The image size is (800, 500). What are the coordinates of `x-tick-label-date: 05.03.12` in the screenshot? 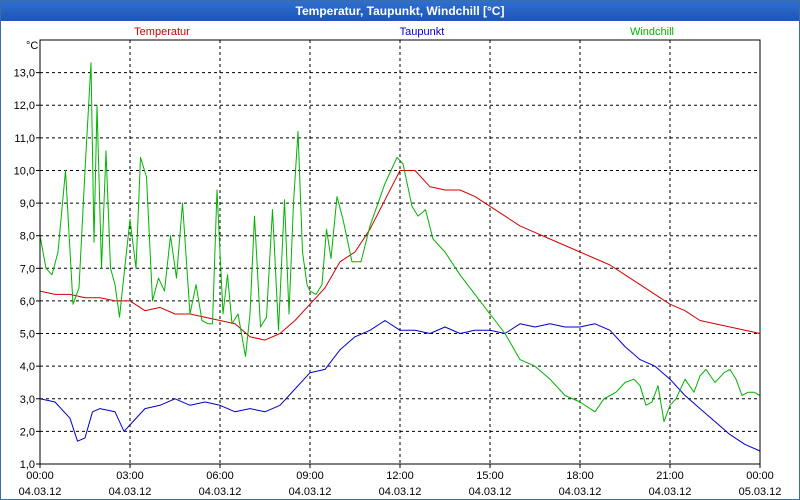 It's located at (760, 492).